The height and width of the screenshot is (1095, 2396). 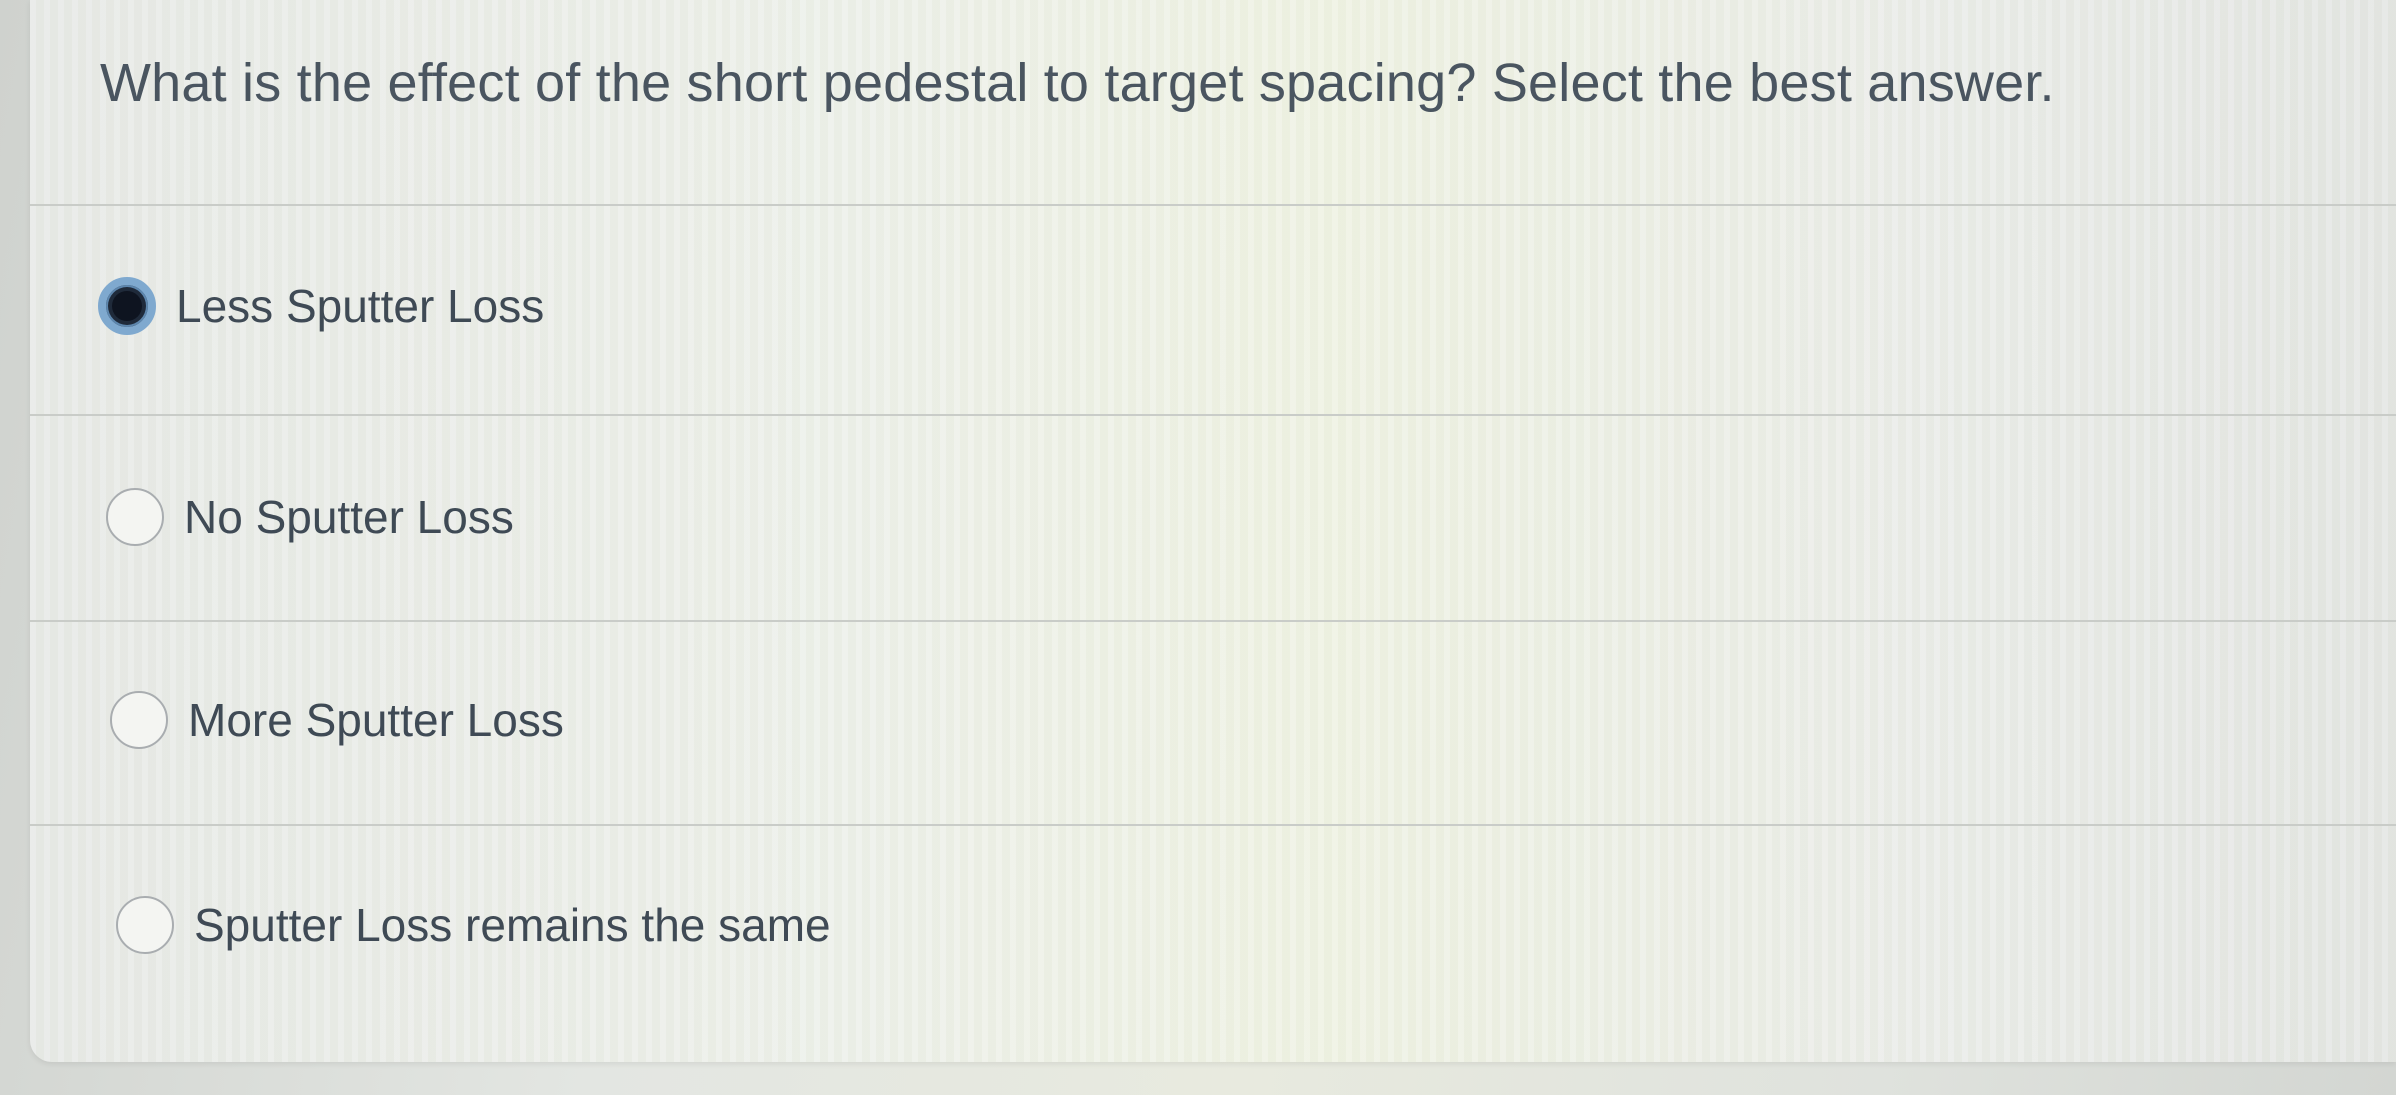 What do you see at coordinates (376, 720) in the screenshot?
I see `option-label: More Sputter Loss` at bounding box center [376, 720].